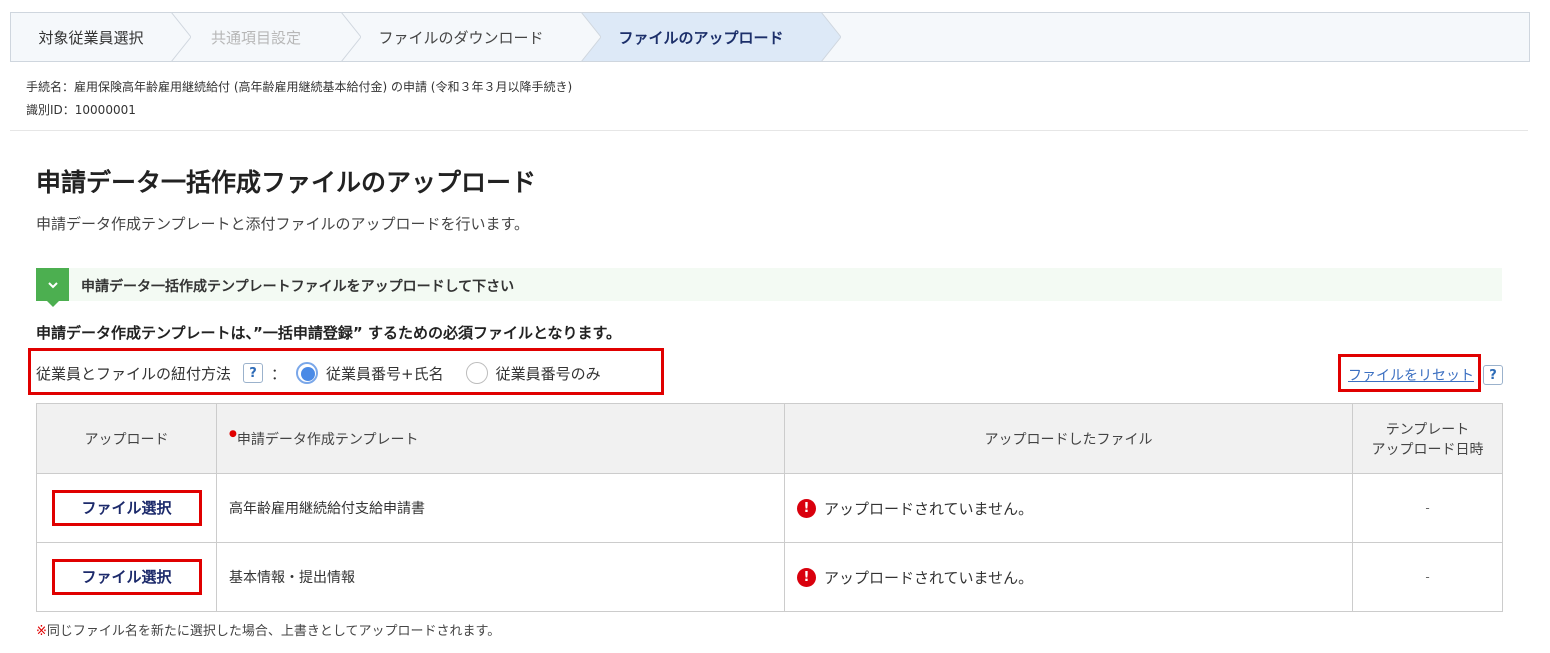  What do you see at coordinates (273, 631) in the screenshot?
I see `footnote-text: 同じファイル名を新たに選択した場合、上書きとしてアップロードされます。` at bounding box center [273, 631].